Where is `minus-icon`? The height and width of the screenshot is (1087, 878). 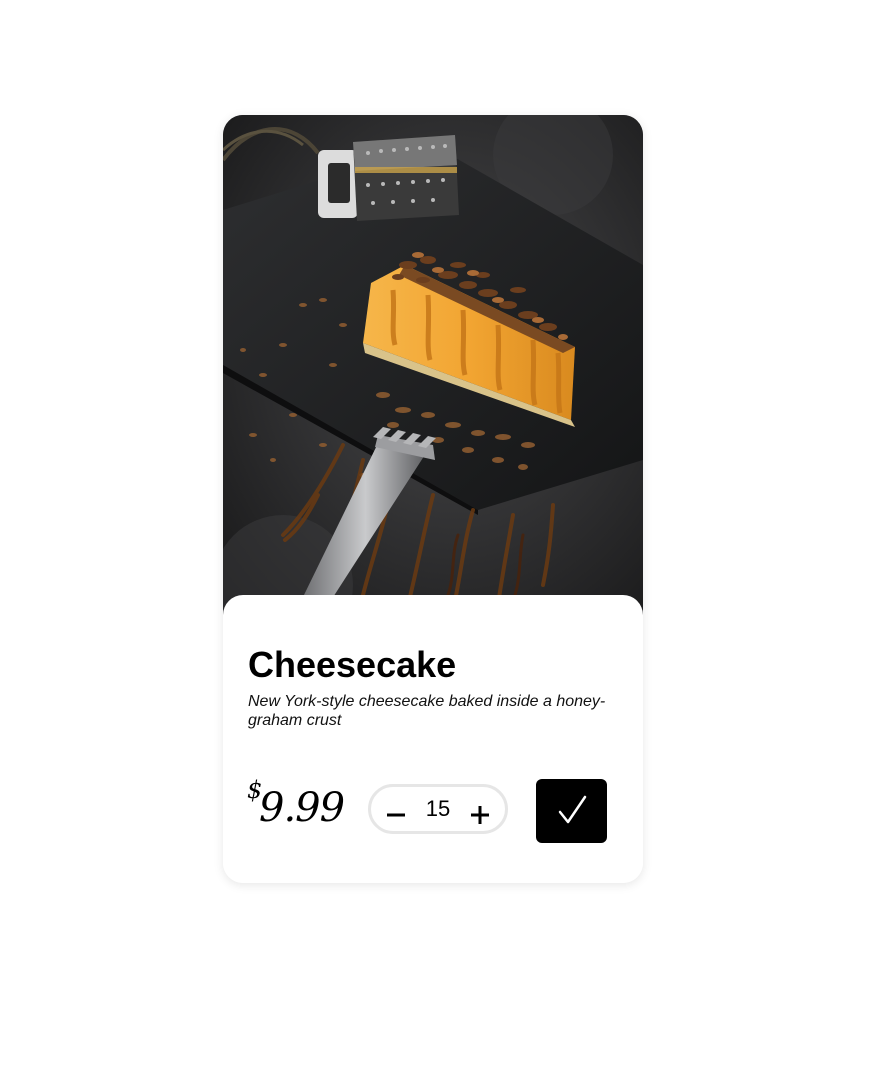
minus-icon is located at coordinates (396, 814).